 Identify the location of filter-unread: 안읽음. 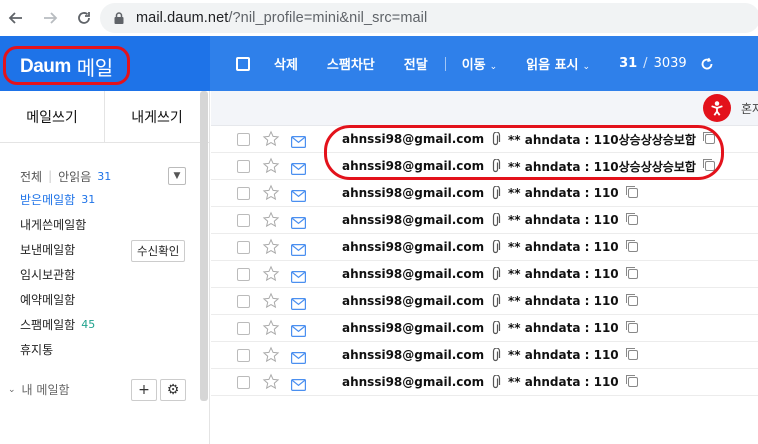
(74, 176).